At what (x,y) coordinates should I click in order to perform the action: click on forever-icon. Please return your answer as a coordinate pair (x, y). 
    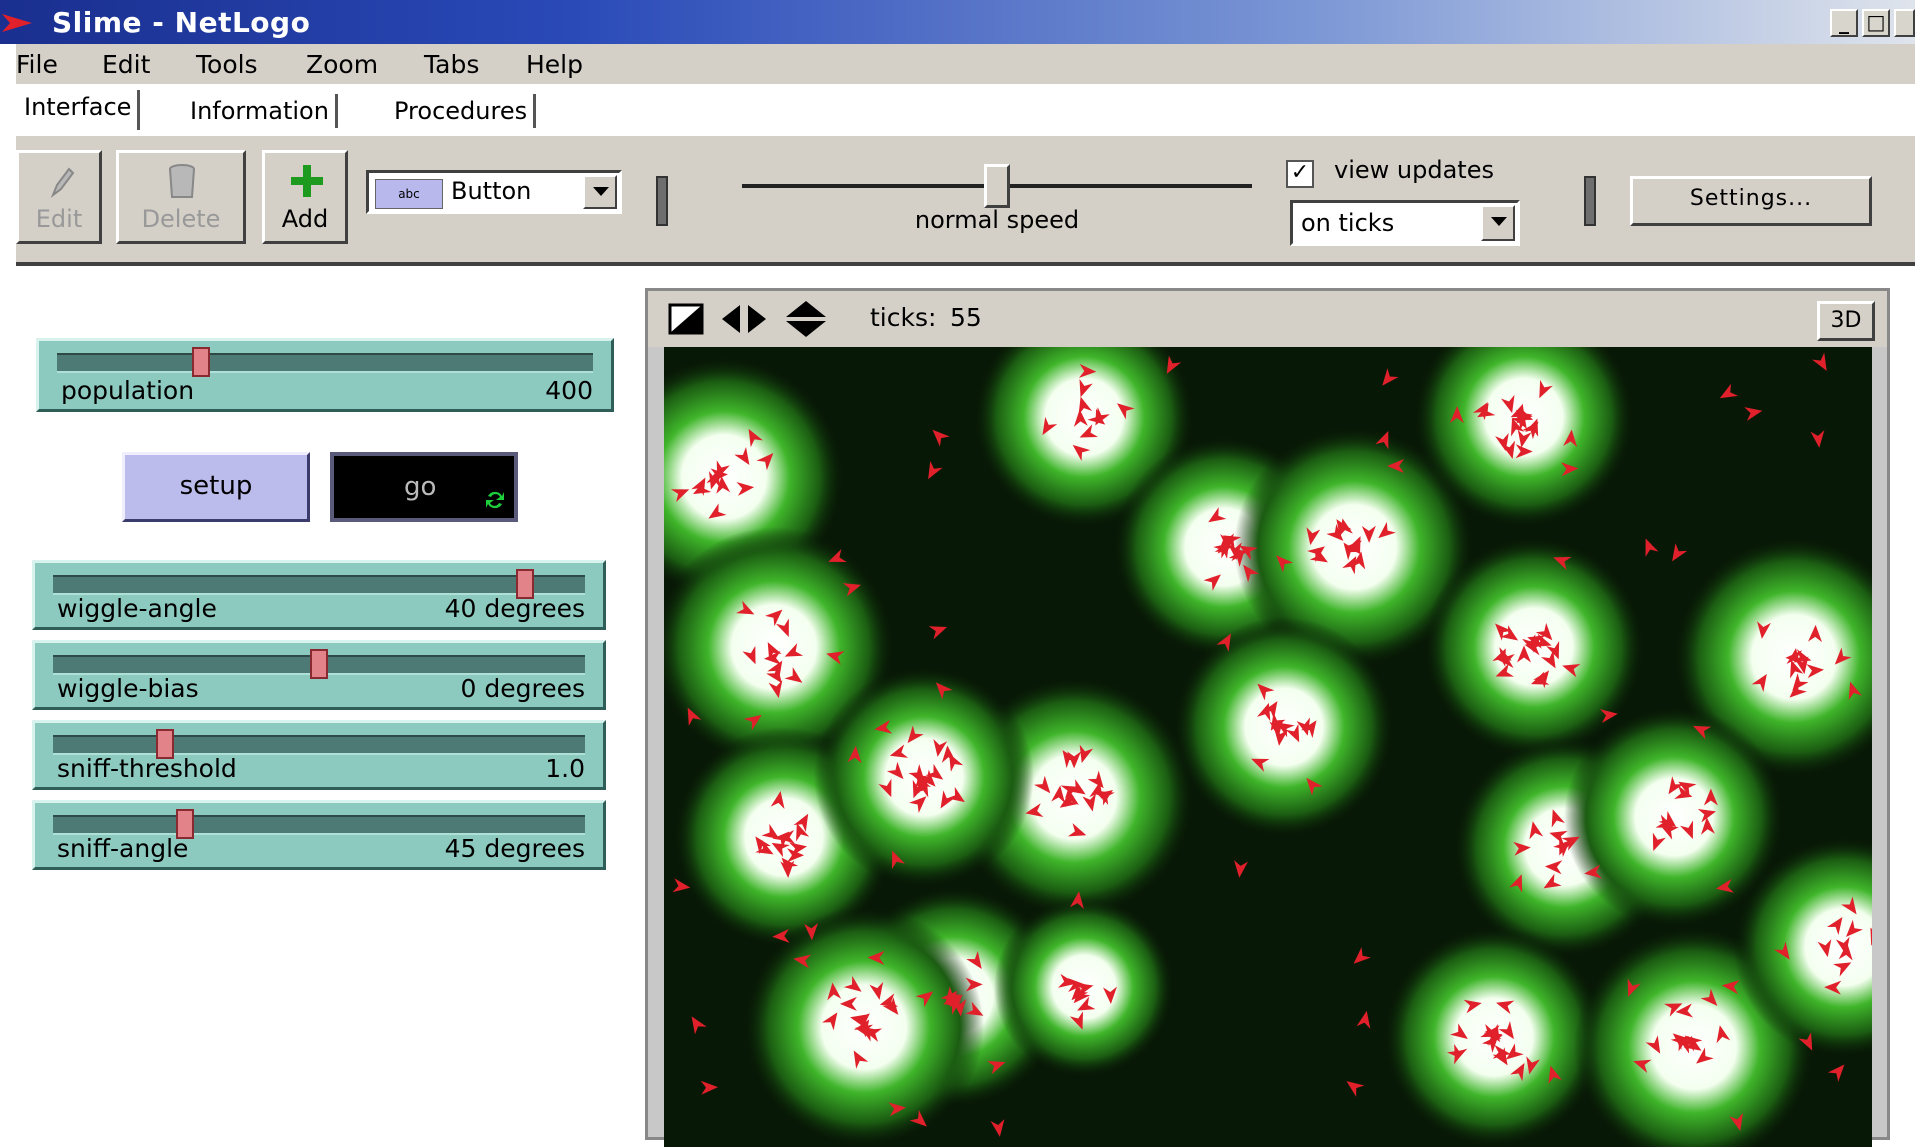
    Looking at the image, I should click on (495, 500).